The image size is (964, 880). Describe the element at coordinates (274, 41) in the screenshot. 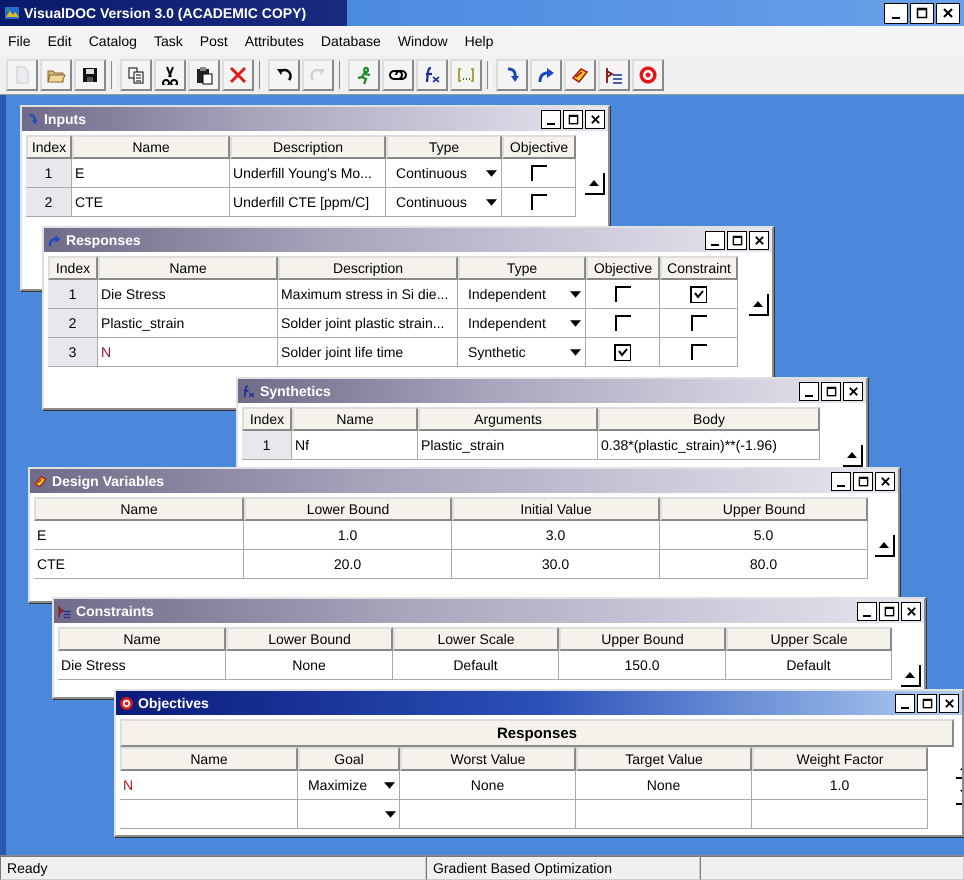

I see `menu-item: Attributes` at that location.